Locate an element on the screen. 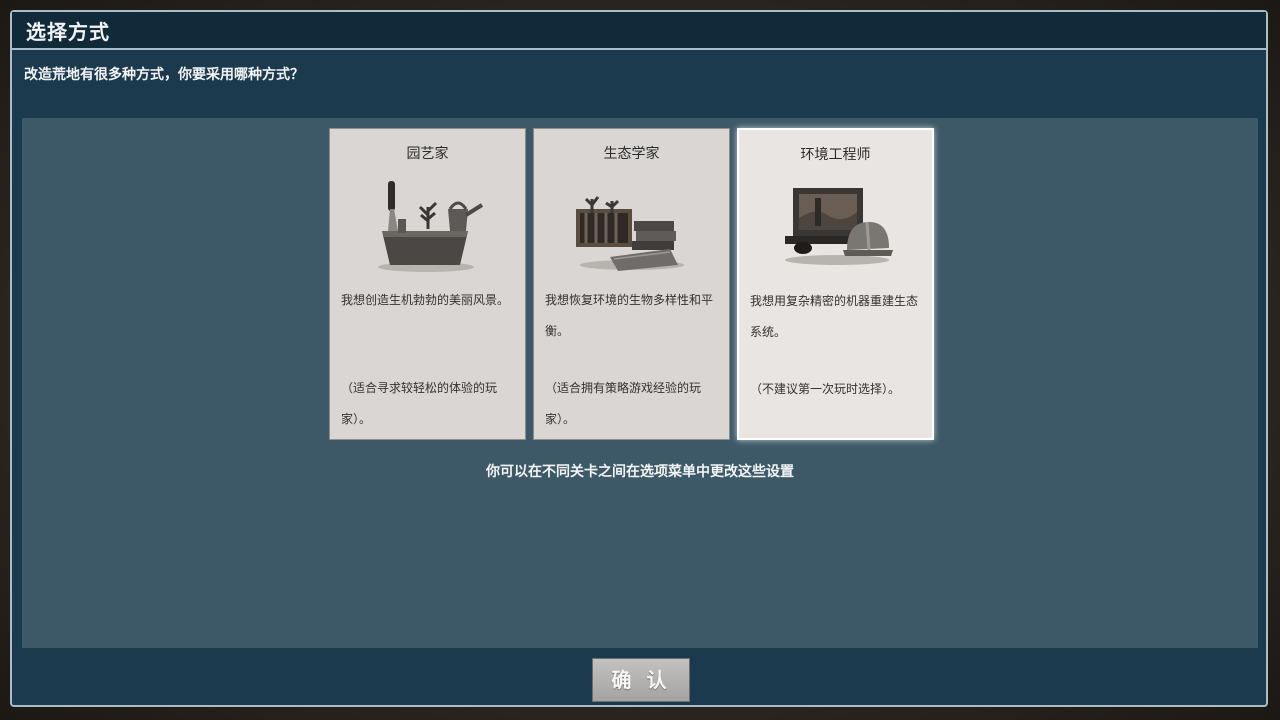 This screenshot has width=1280, height=720. gardening-tools-icon is located at coordinates (431, 226).